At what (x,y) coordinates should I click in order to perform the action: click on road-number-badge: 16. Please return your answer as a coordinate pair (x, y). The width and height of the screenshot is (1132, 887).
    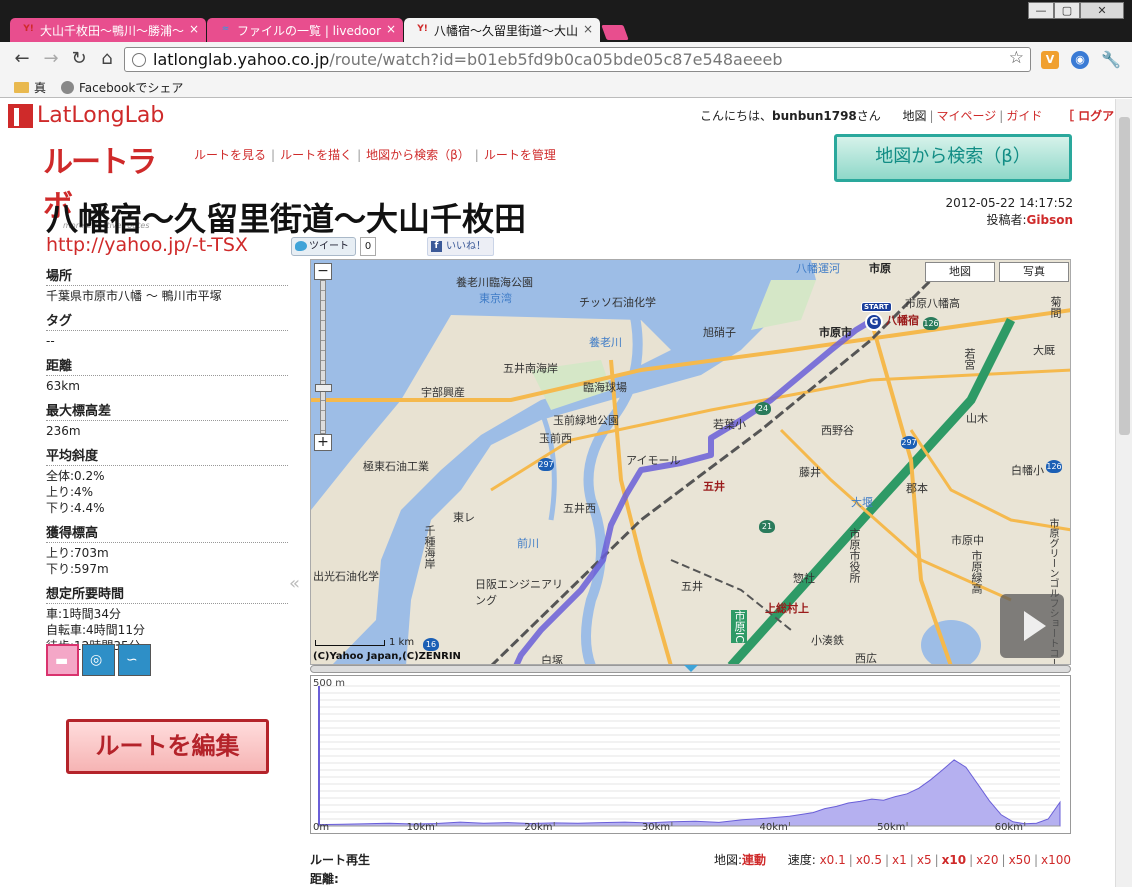
    Looking at the image, I should click on (431, 644).